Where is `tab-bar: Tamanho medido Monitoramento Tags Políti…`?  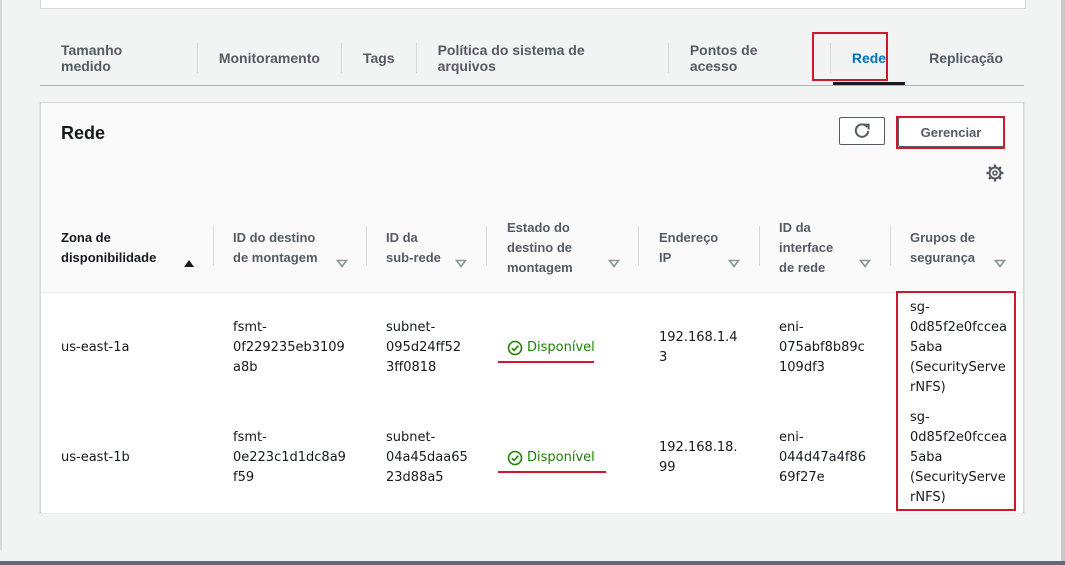 tab-bar: Tamanho medido Monitoramento Tags Políti… is located at coordinates (532, 58).